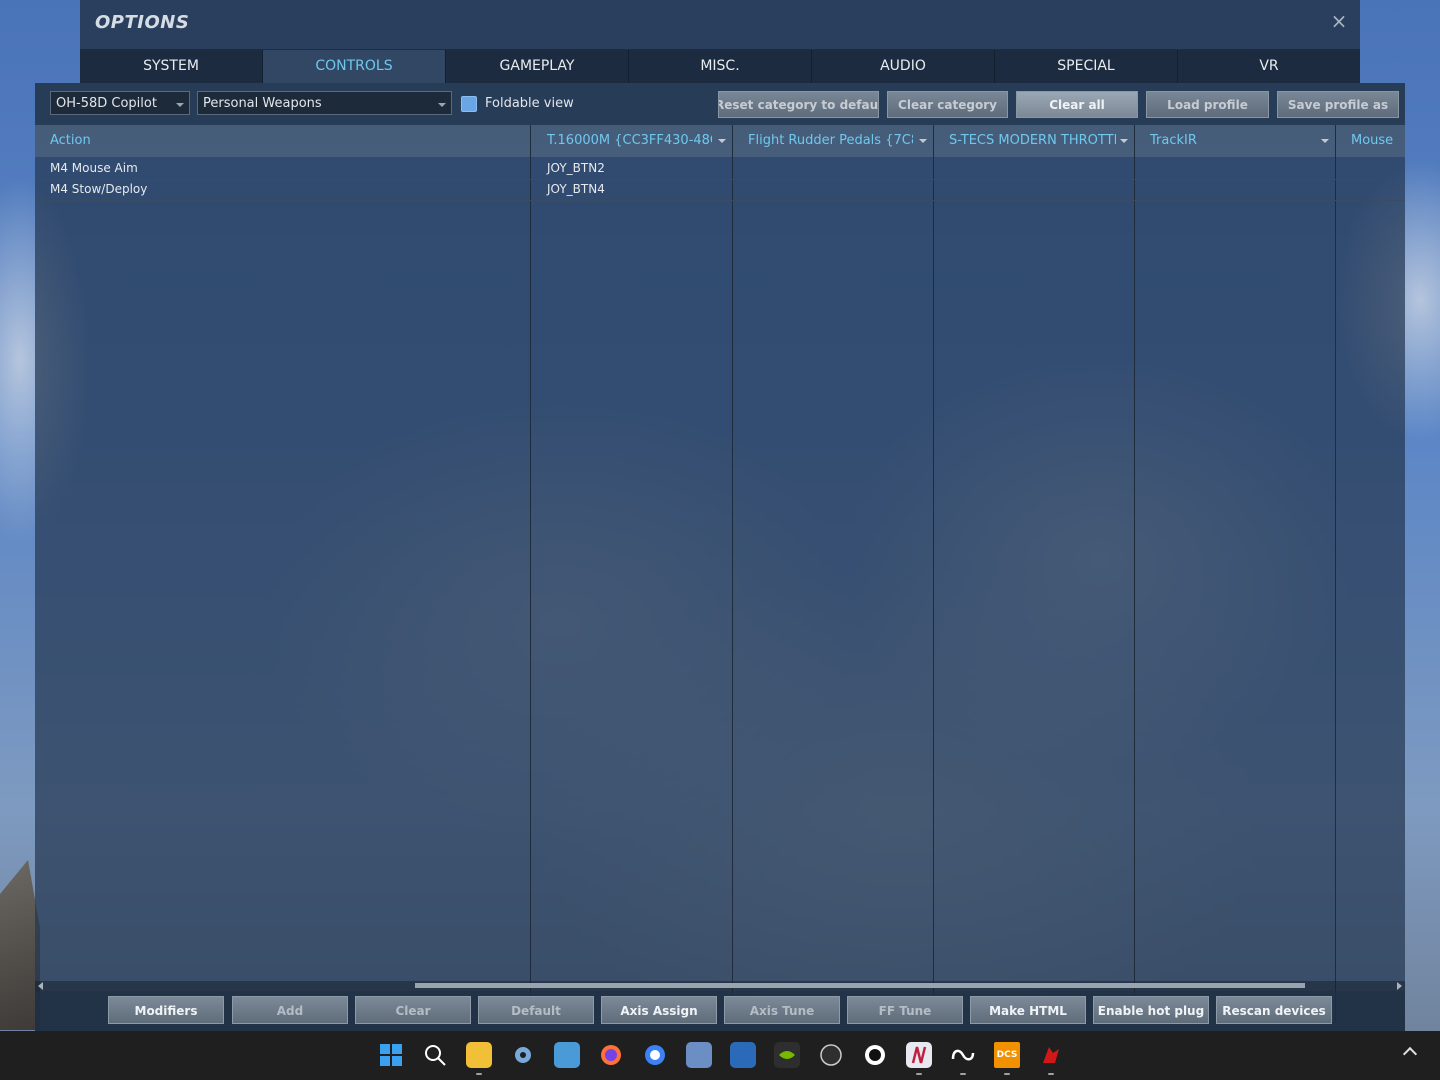 This screenshot has width=1440, height=1080. I want to click on clear-category-button: Clear category, so click(947, 104).